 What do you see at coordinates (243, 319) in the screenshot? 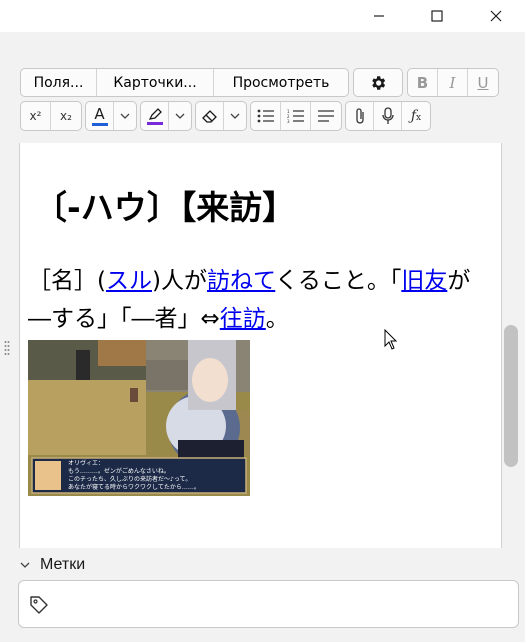
I see `link-ouhou: 往訪` at bounding box center [243, 319].